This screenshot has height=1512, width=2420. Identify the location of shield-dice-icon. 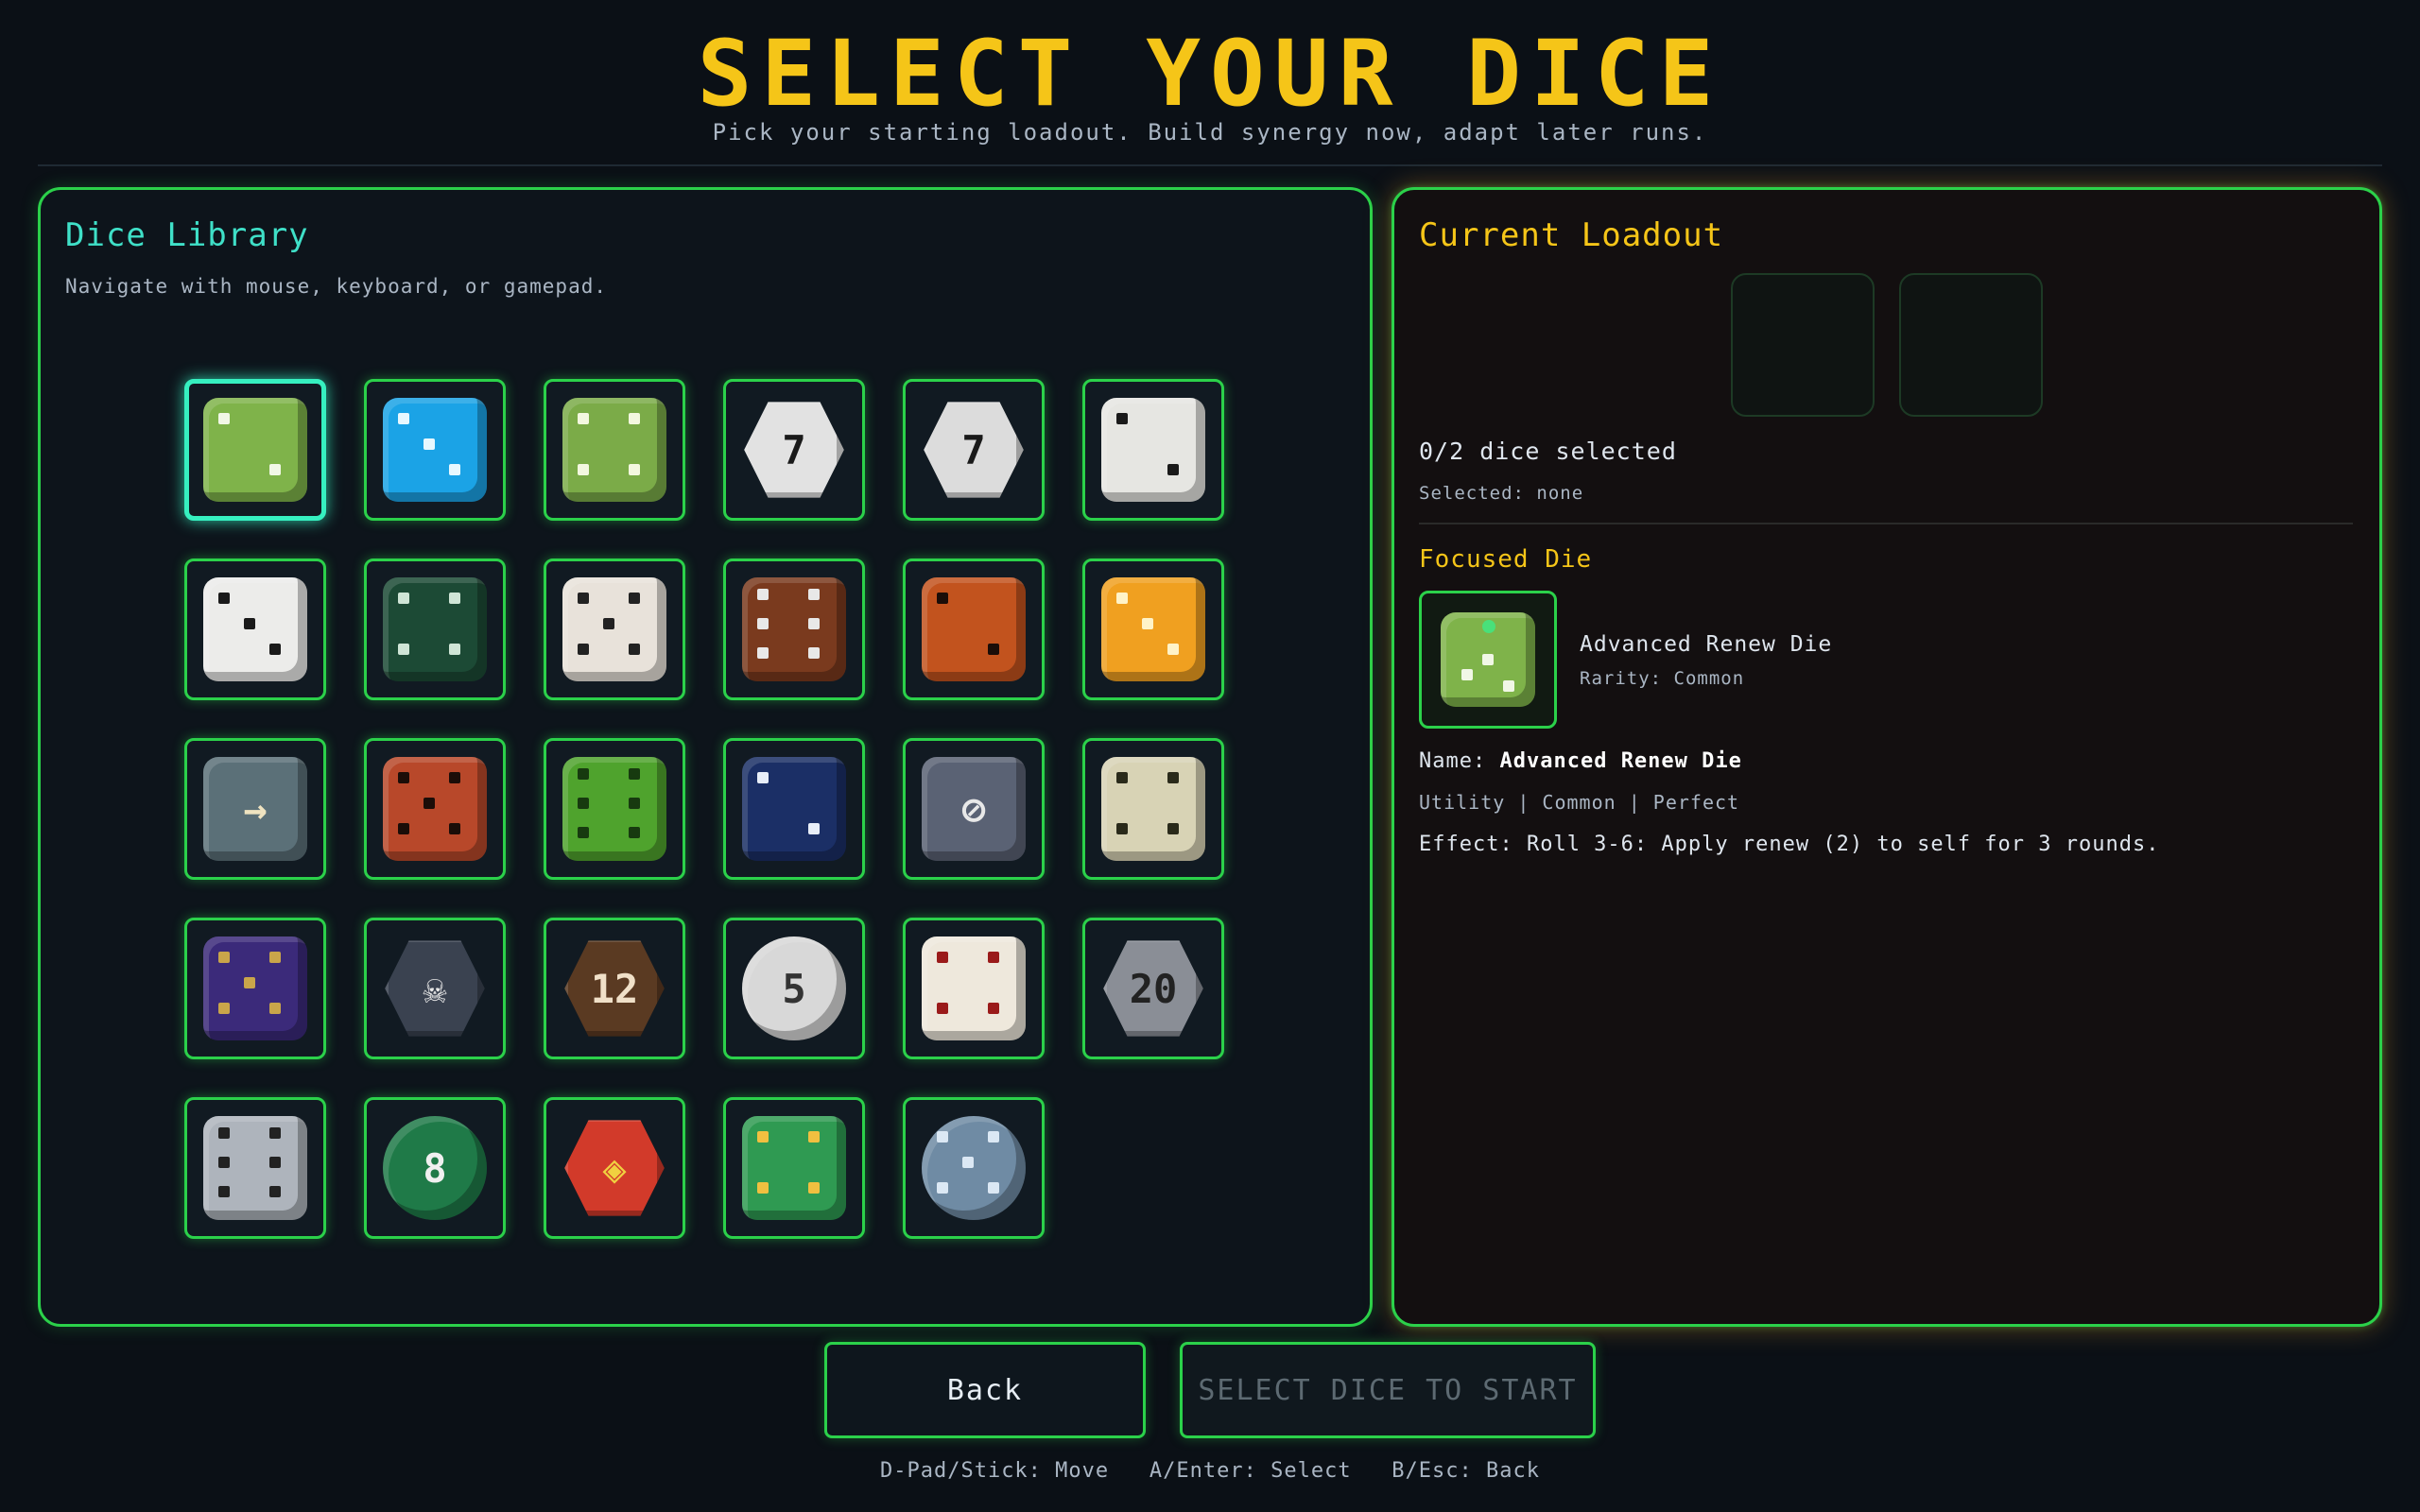
(794, 809).